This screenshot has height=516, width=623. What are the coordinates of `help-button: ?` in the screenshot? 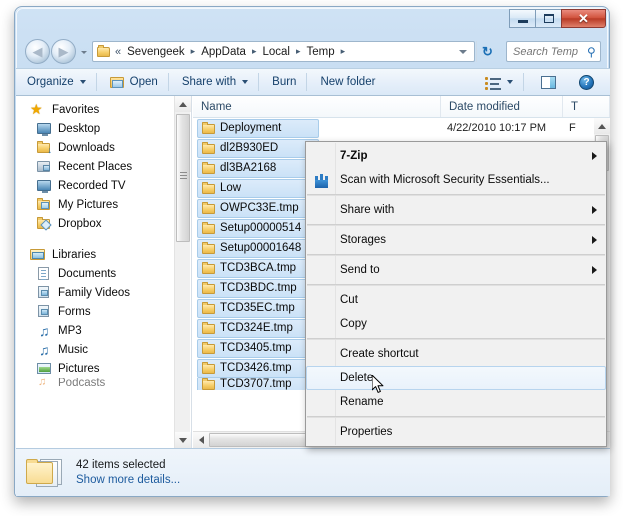 It's located at (586, 82).